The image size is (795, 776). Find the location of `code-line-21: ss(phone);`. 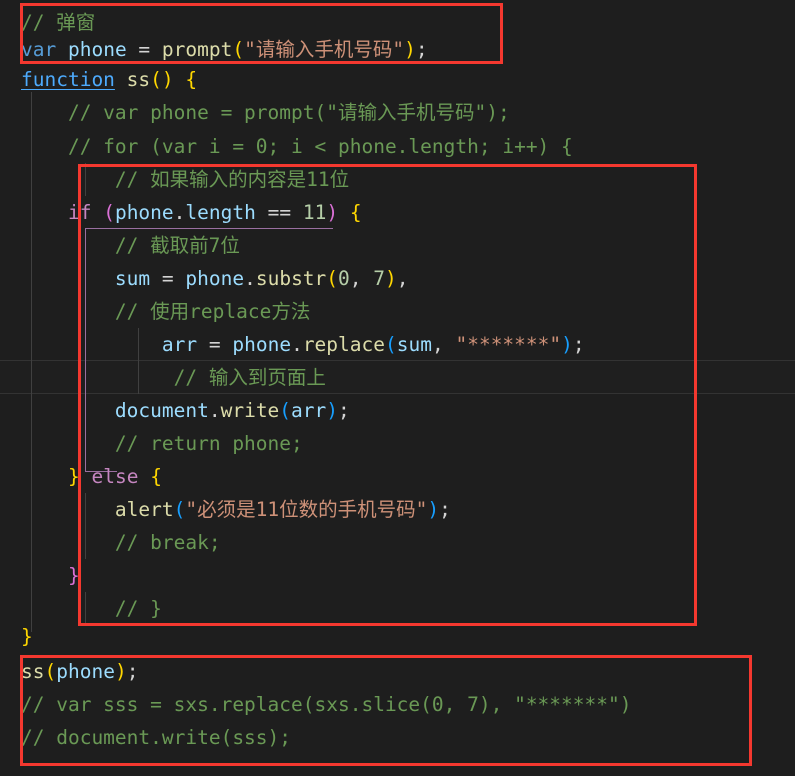

code-line-21: ss(phone); is located at coordinates (397, 671).